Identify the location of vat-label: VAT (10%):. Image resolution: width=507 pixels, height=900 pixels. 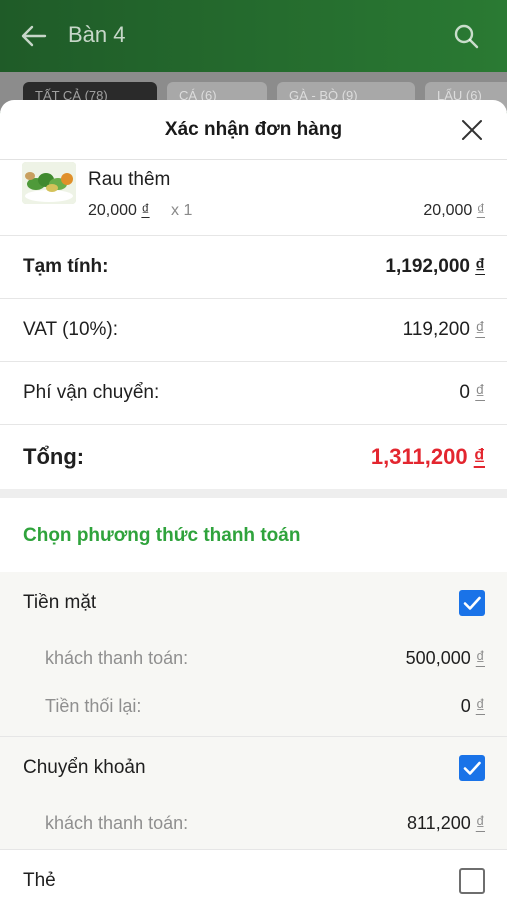
(71, 329).